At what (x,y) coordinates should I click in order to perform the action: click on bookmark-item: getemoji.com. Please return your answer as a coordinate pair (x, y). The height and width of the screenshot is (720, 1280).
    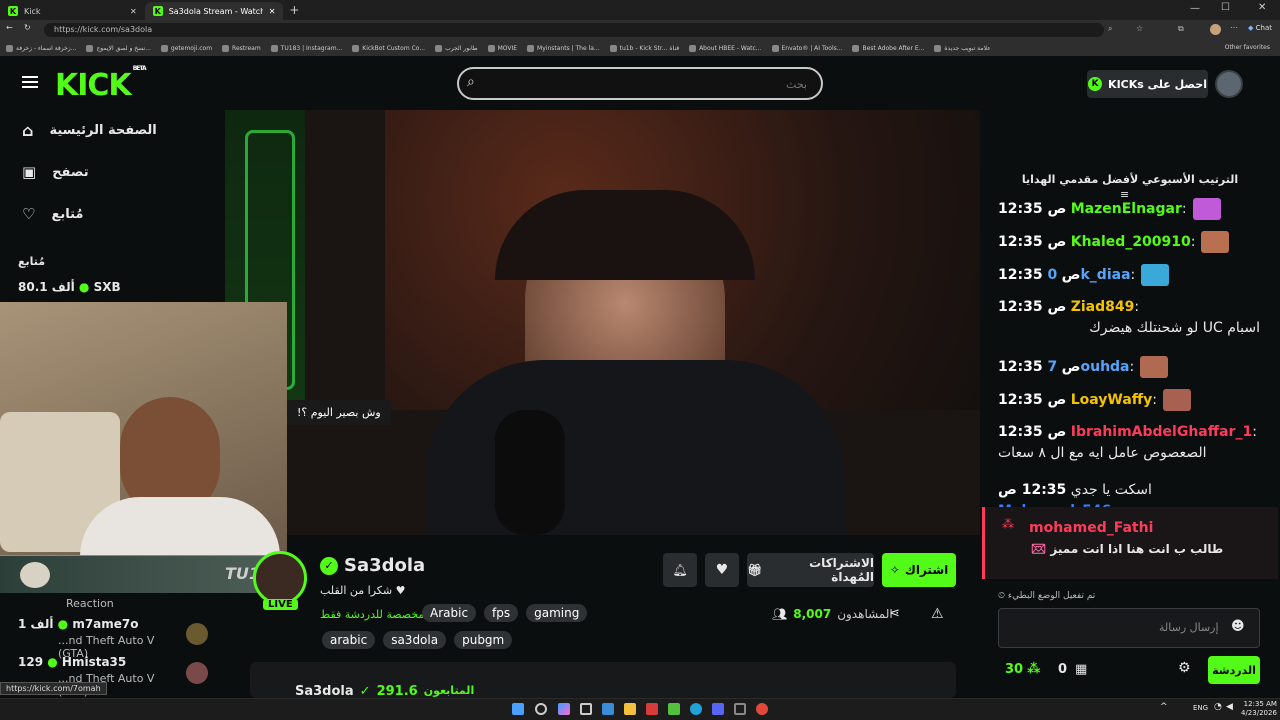
    Looking at the image, I should click on (186, 48).